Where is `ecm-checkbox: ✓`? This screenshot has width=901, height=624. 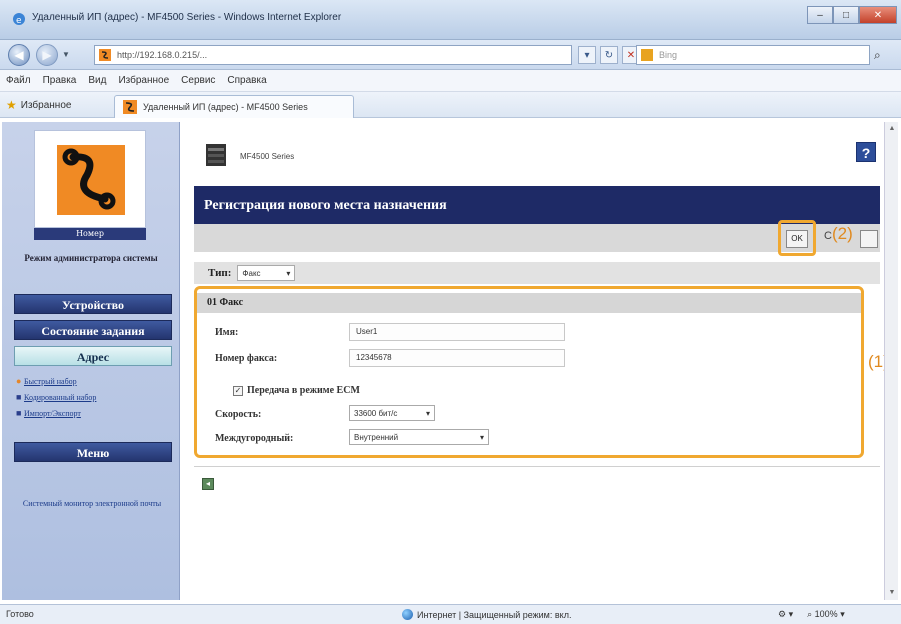
ecm-checkbox: ✓ is located at coordinates (238, 390).